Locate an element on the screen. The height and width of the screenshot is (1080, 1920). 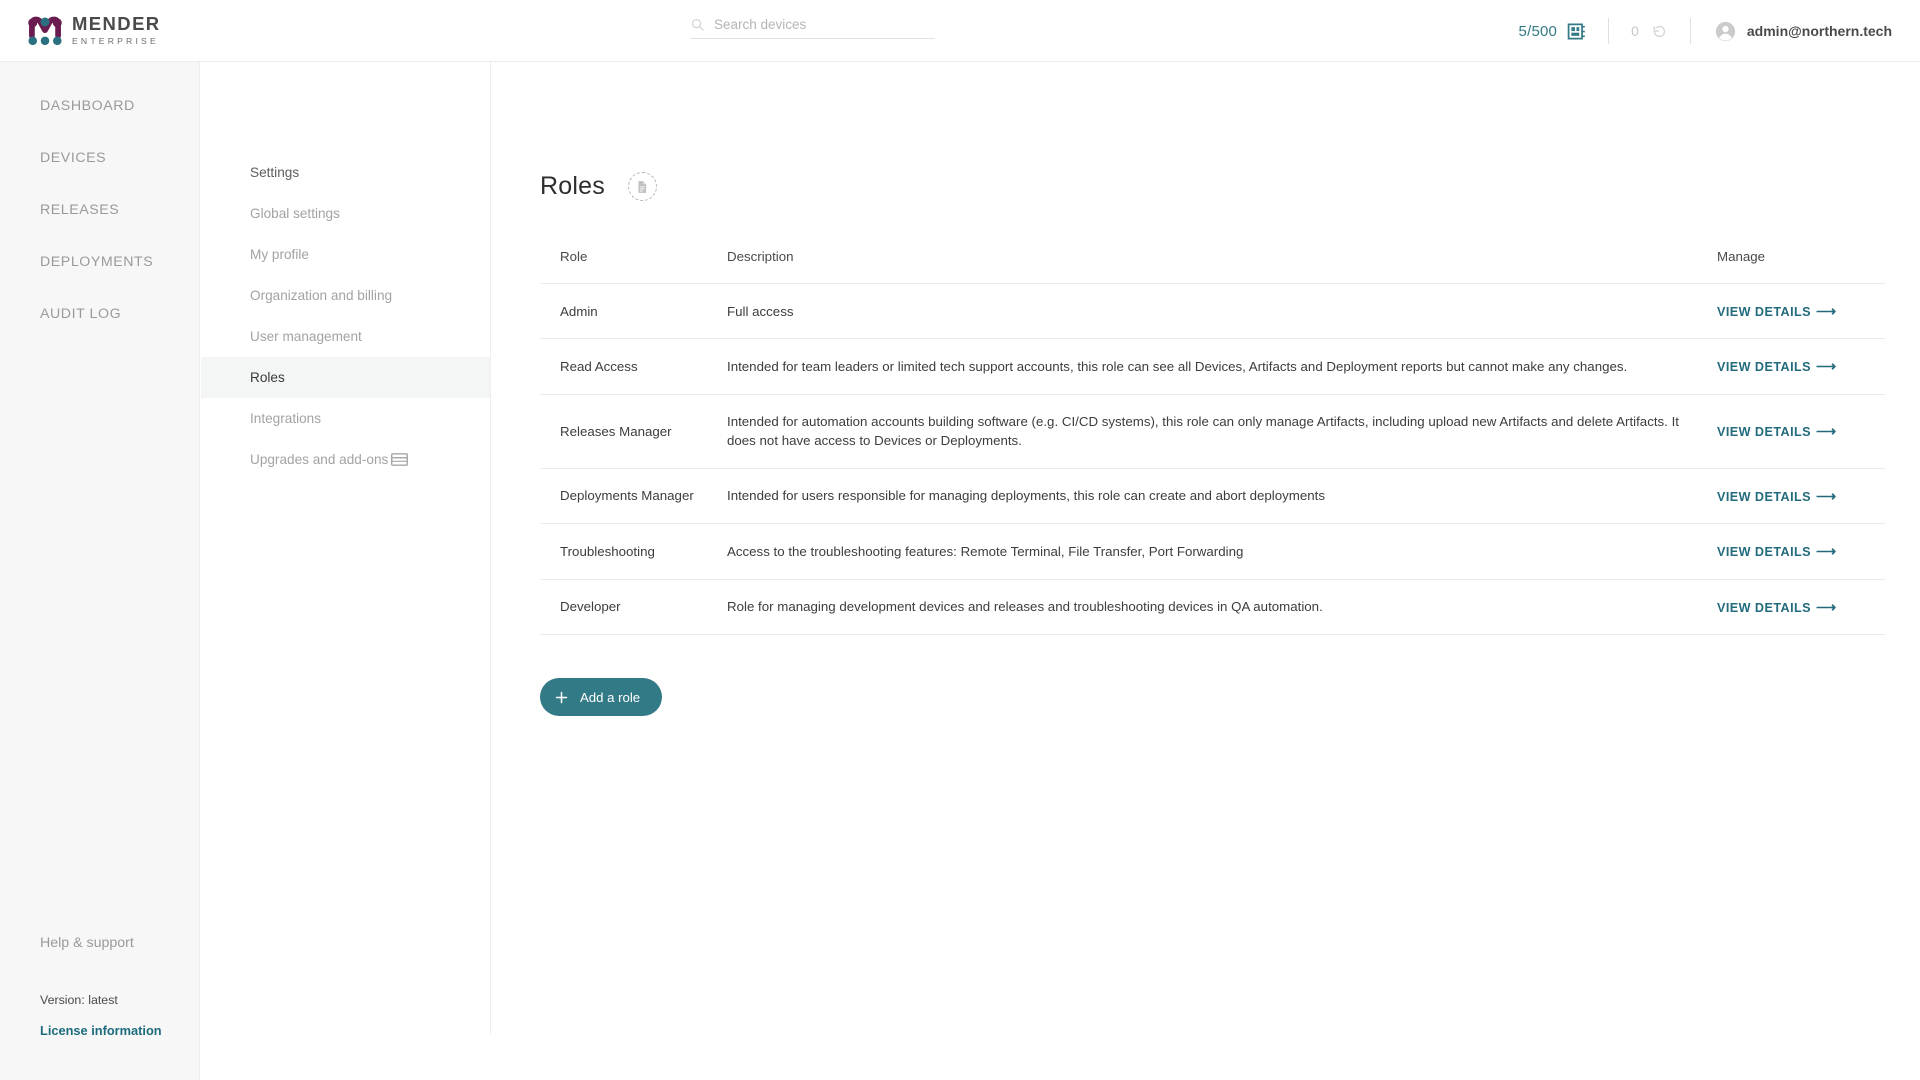
search-icon is located at coordinates (697, 24).